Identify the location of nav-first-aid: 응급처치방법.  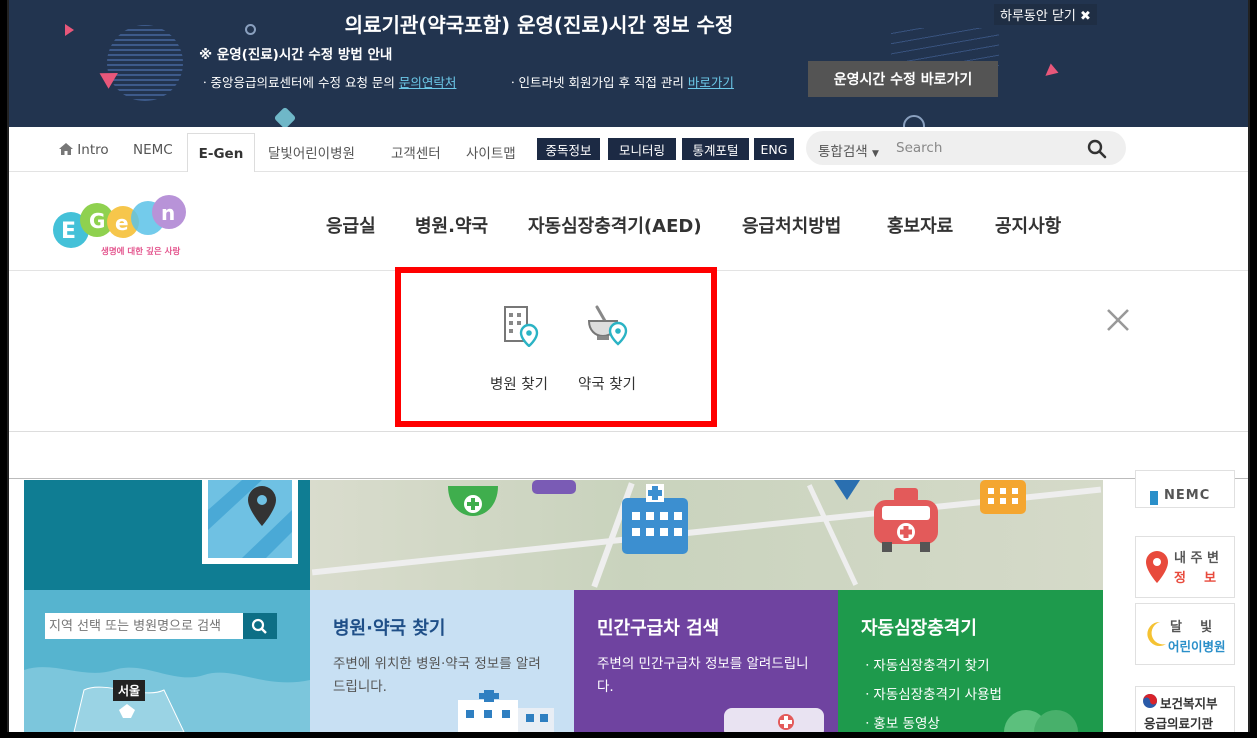
(791, 225).